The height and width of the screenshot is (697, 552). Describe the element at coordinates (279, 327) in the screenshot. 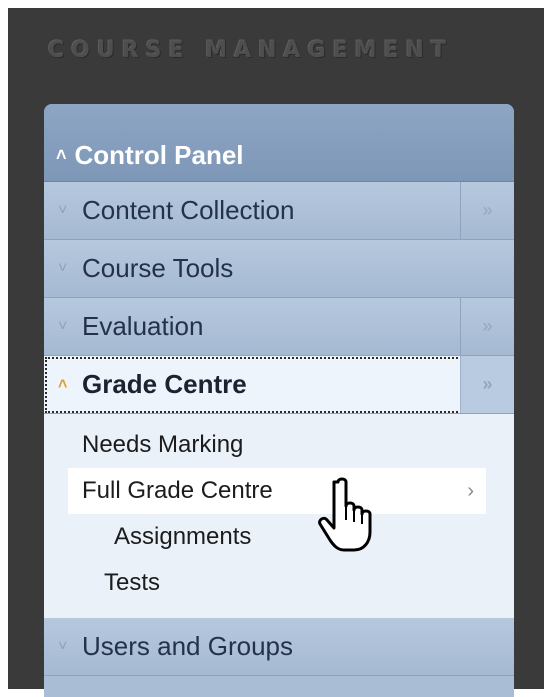

I see `menu-item-evaluation: ˅ Evaluation »` at that location.